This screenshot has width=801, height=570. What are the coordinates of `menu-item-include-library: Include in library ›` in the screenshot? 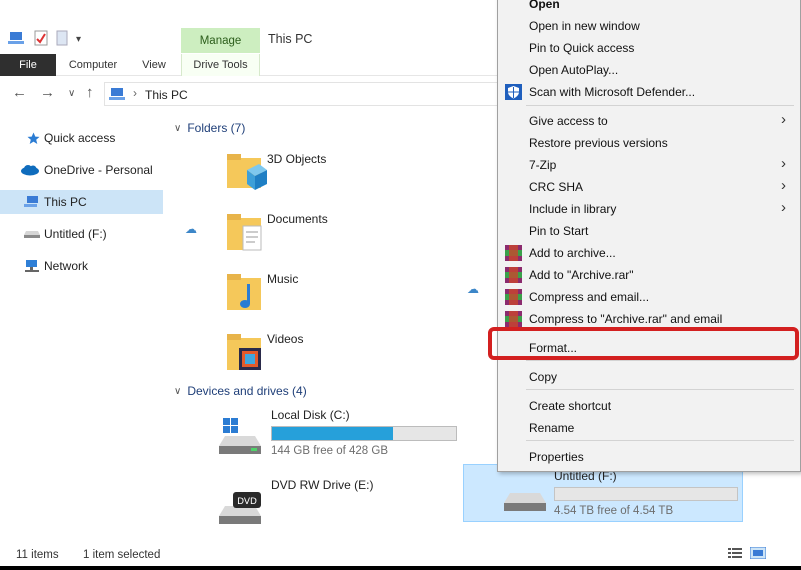 It's located at (649, 209).